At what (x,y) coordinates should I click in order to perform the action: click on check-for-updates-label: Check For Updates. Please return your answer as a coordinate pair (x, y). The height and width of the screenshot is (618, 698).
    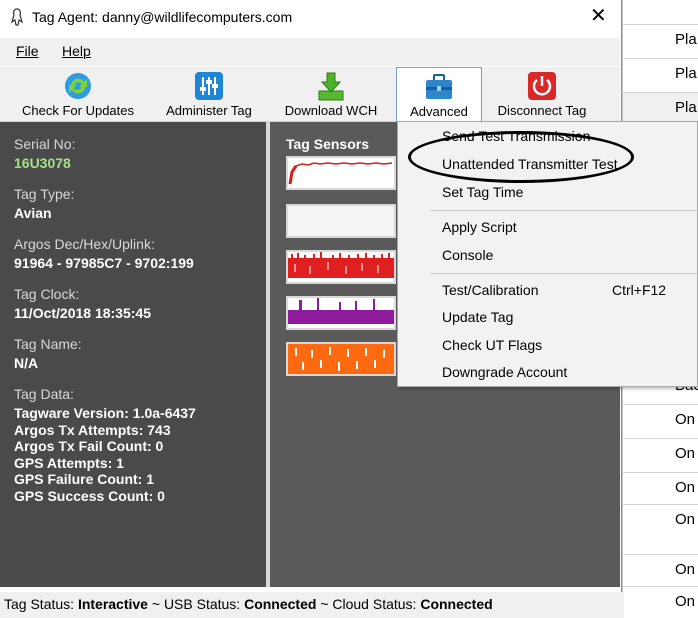
    Looking at the image, I should click on (78, 110).